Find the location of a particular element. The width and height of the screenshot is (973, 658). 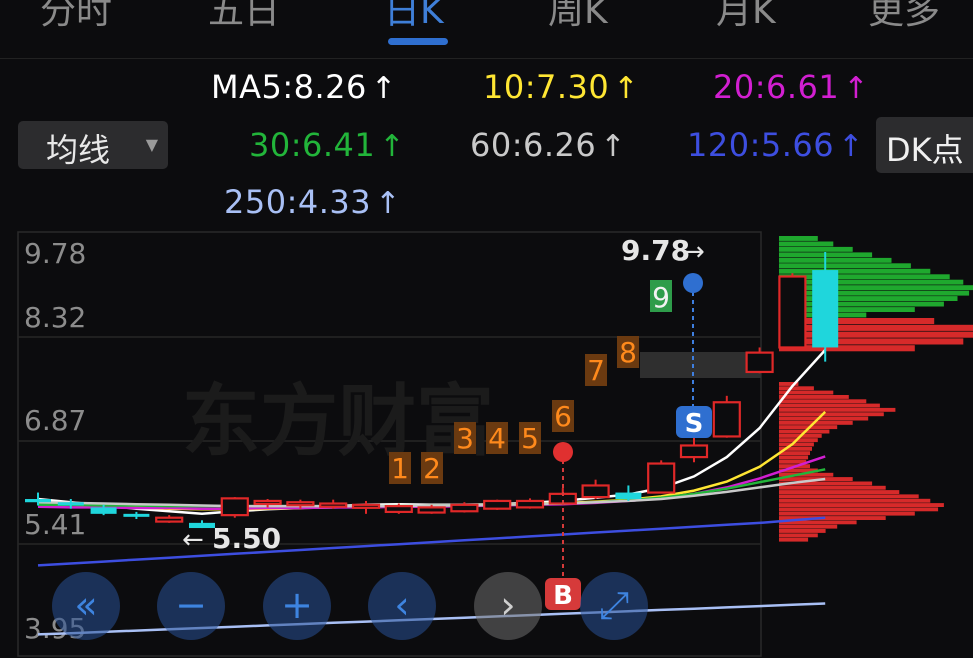

ma60-indicator: 60:6.26 ↑ is located at coordinates (548, 145).